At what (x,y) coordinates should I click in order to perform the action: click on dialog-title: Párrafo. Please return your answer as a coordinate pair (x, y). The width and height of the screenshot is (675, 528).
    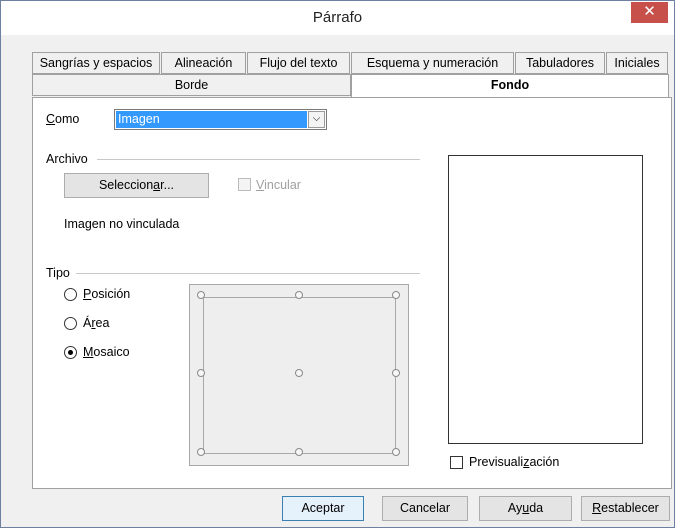
    Looking at the image, I should click on (337, 17).